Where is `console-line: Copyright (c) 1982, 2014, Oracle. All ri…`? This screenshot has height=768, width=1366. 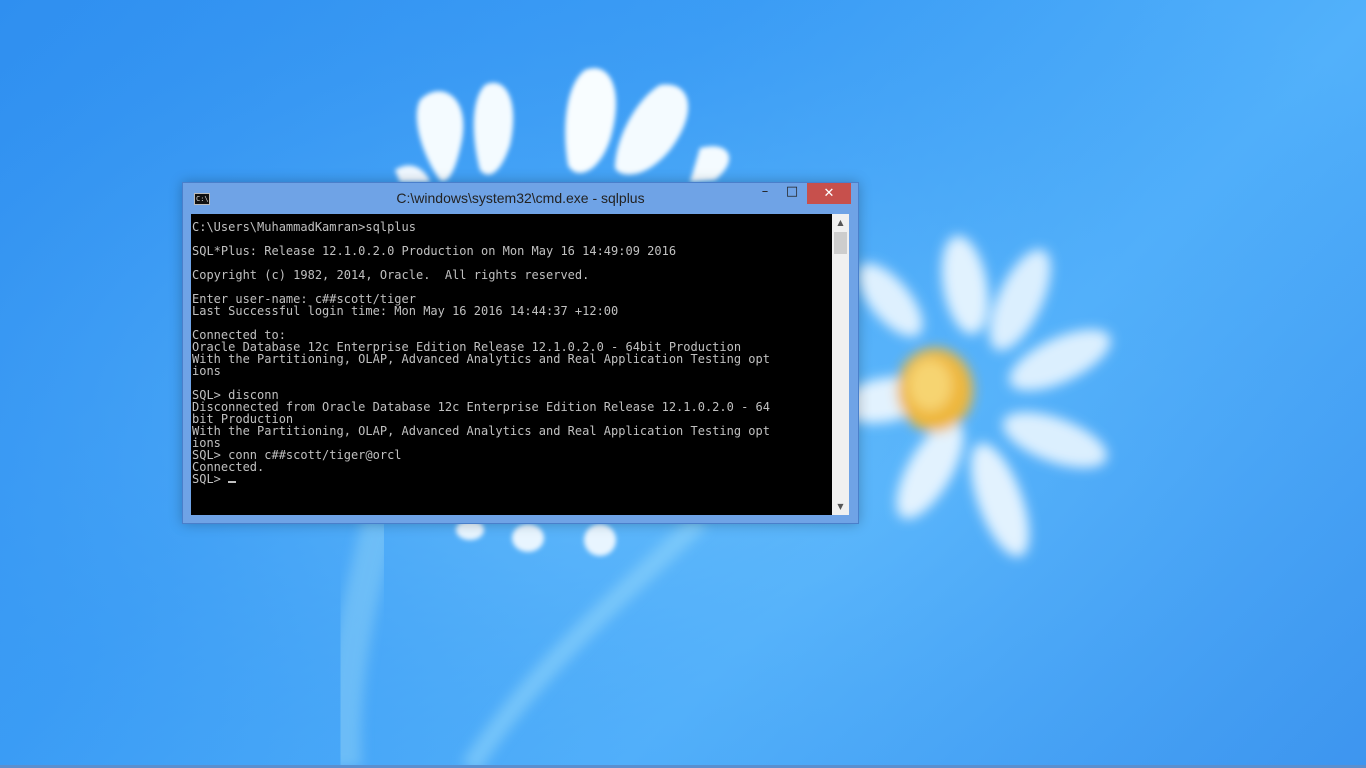 console-line: Copyright (c) 1982, 2014, Oracle. All ri… is located at coordinates (391, 275).